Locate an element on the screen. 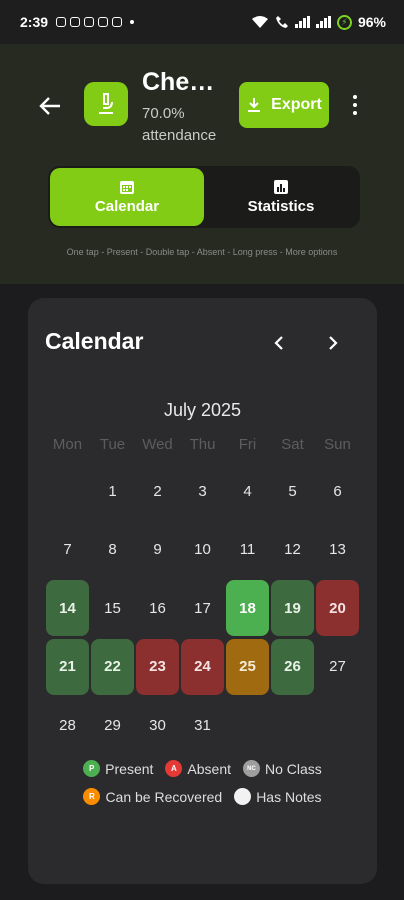 Image resolution: width=404 pixels, height=900 pixels. calendar-day-2: 2 is located at coordinates (157, 491).